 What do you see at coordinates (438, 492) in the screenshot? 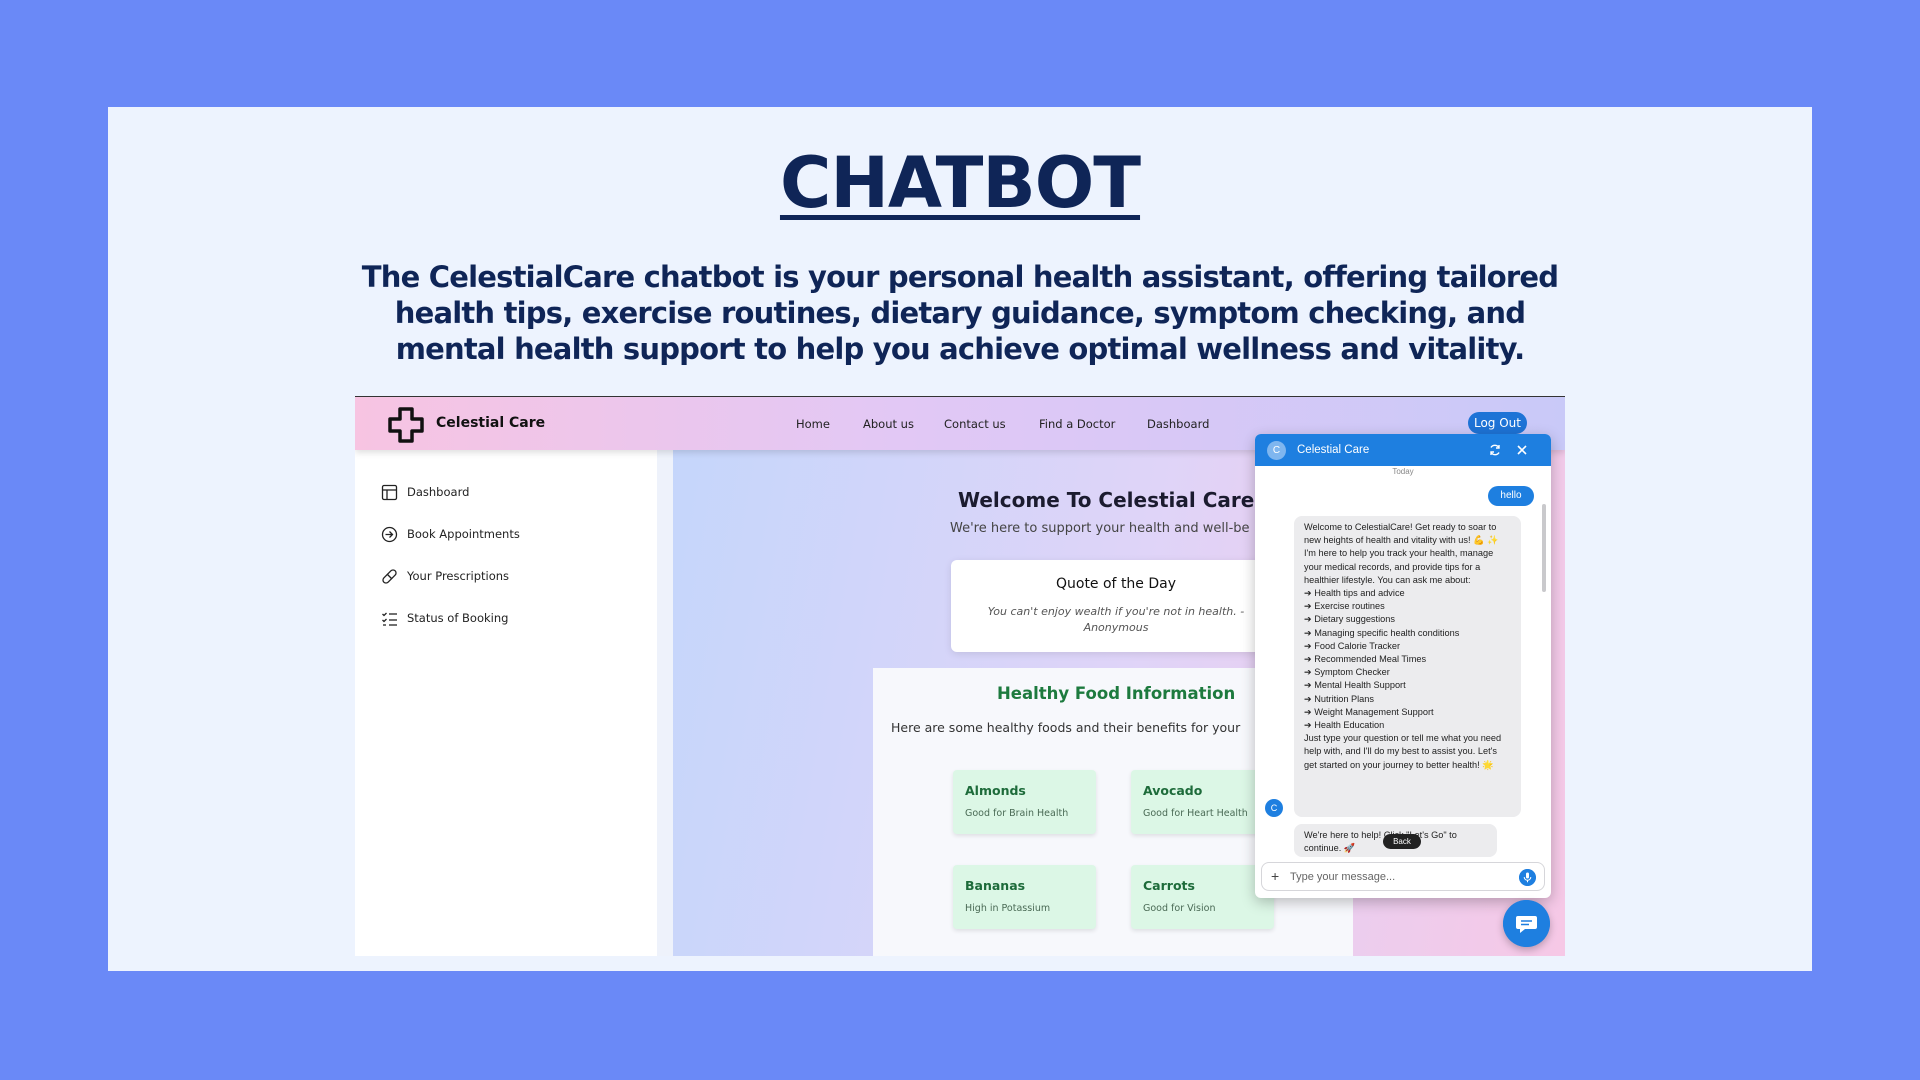
I see `sidebar-item-label: Dashboard` at bounding box center [438, 492].